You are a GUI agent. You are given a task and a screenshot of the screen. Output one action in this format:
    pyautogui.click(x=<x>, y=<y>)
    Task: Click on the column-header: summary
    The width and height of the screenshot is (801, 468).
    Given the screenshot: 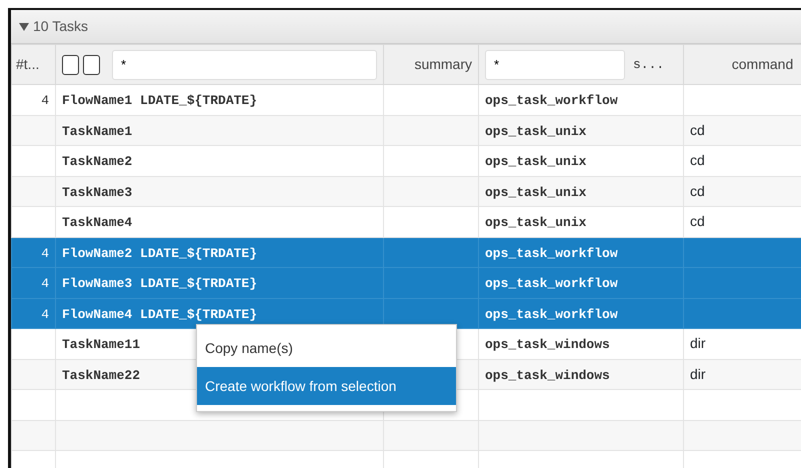 What is the action you would take?
    pyautogui.click(x=431, y=64)
    